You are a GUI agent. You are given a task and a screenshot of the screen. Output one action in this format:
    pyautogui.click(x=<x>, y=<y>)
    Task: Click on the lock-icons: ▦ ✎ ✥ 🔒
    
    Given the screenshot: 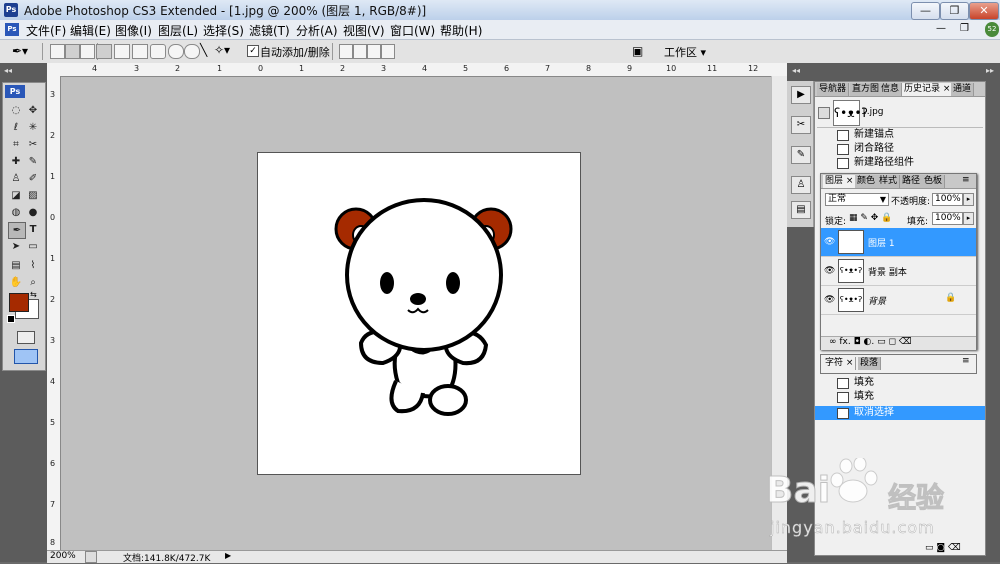 What is the action you would take?
    pyautogui.click(x=870, y=218)
    